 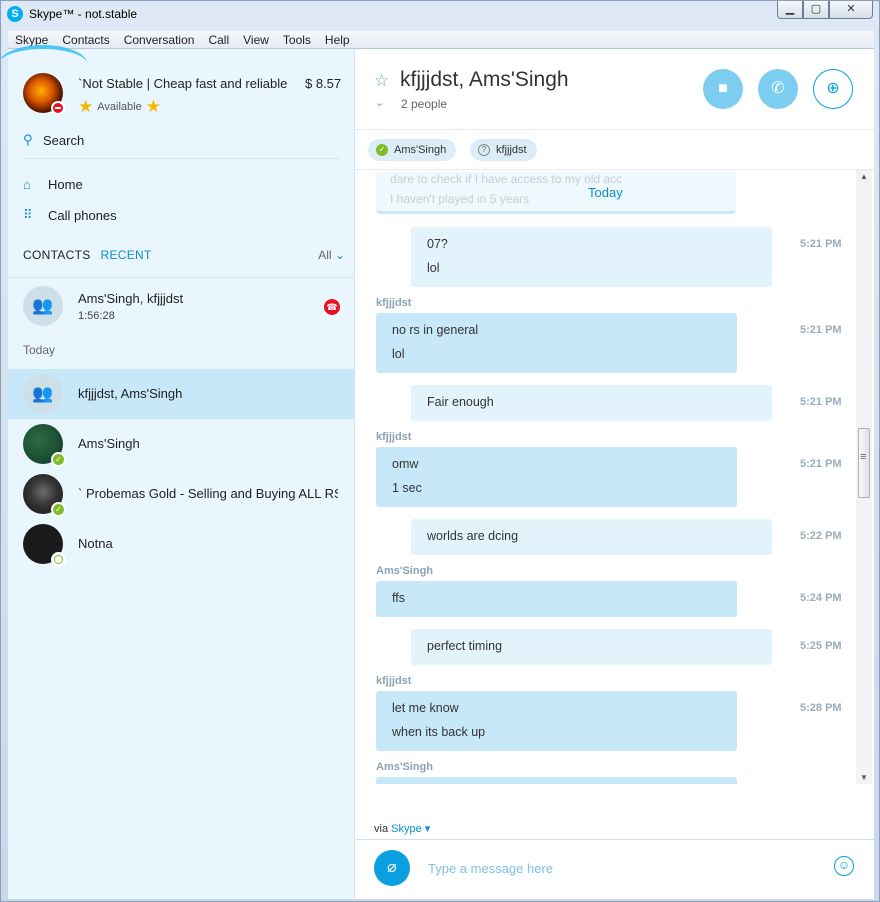 What do you see at coordinates (70, 215) in the screenshot?
I see `call-phones-button: ⠿ Call phones` at bounding box center [70, 215].